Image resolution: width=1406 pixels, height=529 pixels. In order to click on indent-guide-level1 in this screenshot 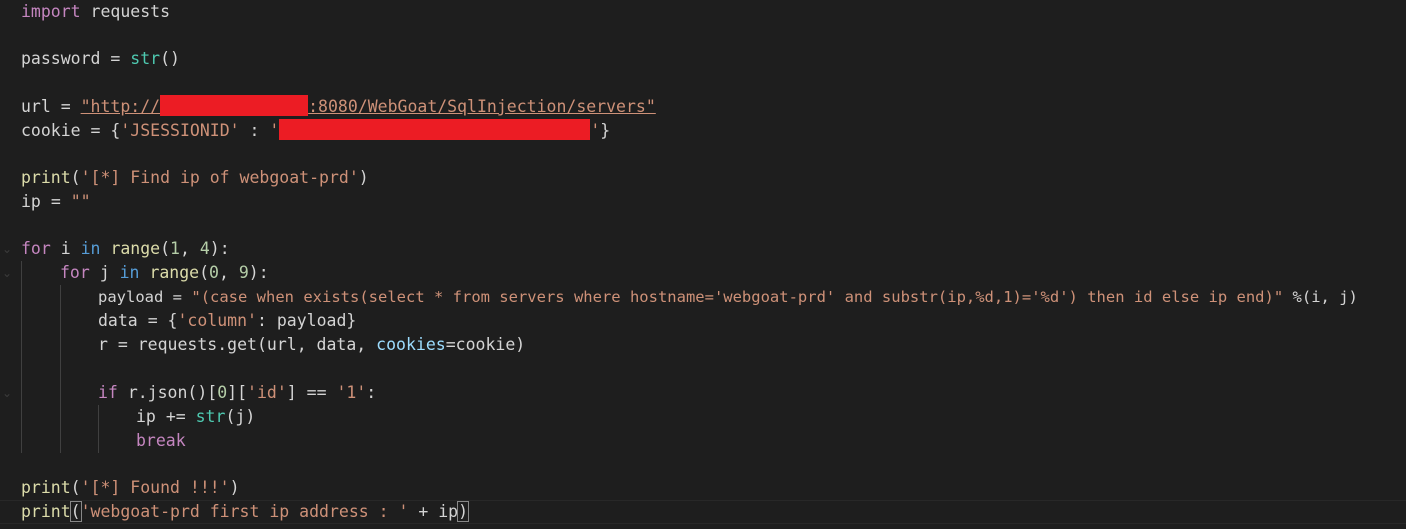, I will do `click(21, 357)`.